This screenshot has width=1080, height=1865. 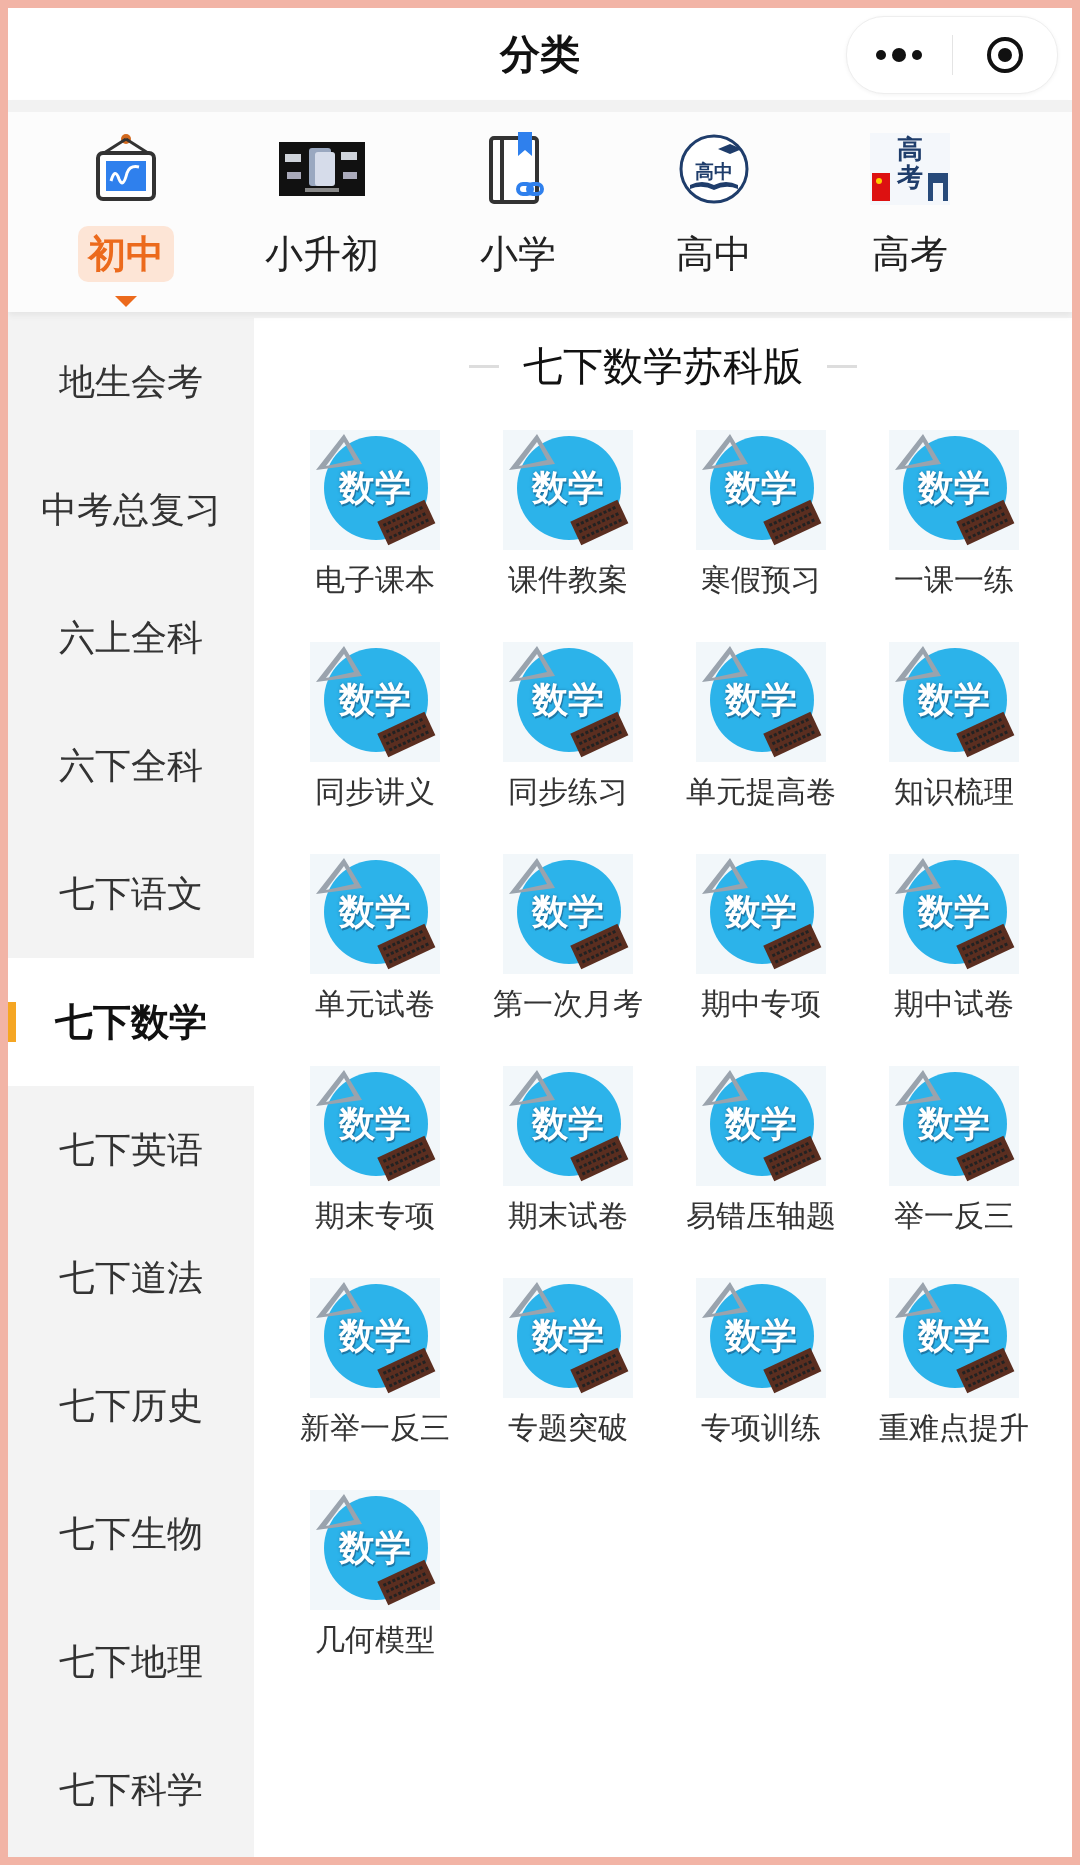 What do you see at coordinates (953, 1004) in the screenshot?
I see `category-link: 期中试卷` at bounding box center [953, 1004].